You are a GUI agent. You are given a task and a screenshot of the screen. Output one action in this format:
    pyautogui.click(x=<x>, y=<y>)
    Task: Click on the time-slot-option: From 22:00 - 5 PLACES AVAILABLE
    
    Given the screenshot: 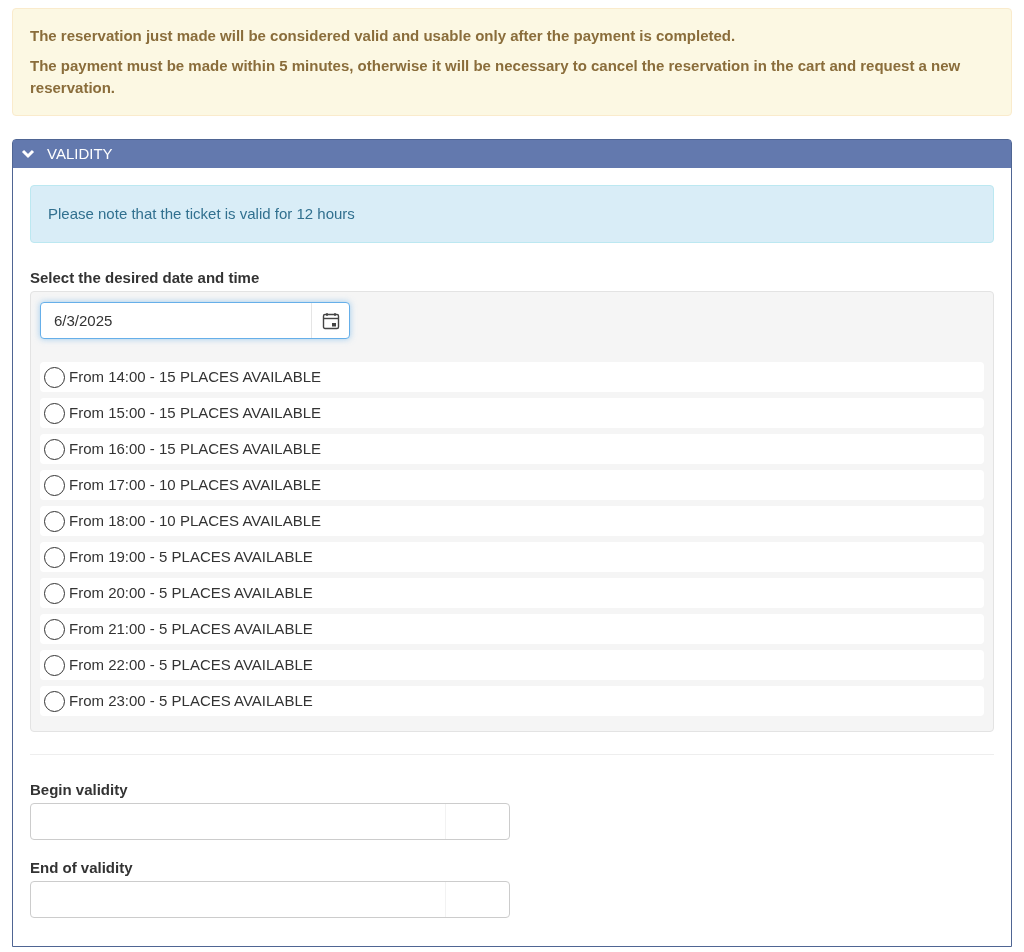 What is the action you would take?
    pyautogui.click(x=512, y=665)
    